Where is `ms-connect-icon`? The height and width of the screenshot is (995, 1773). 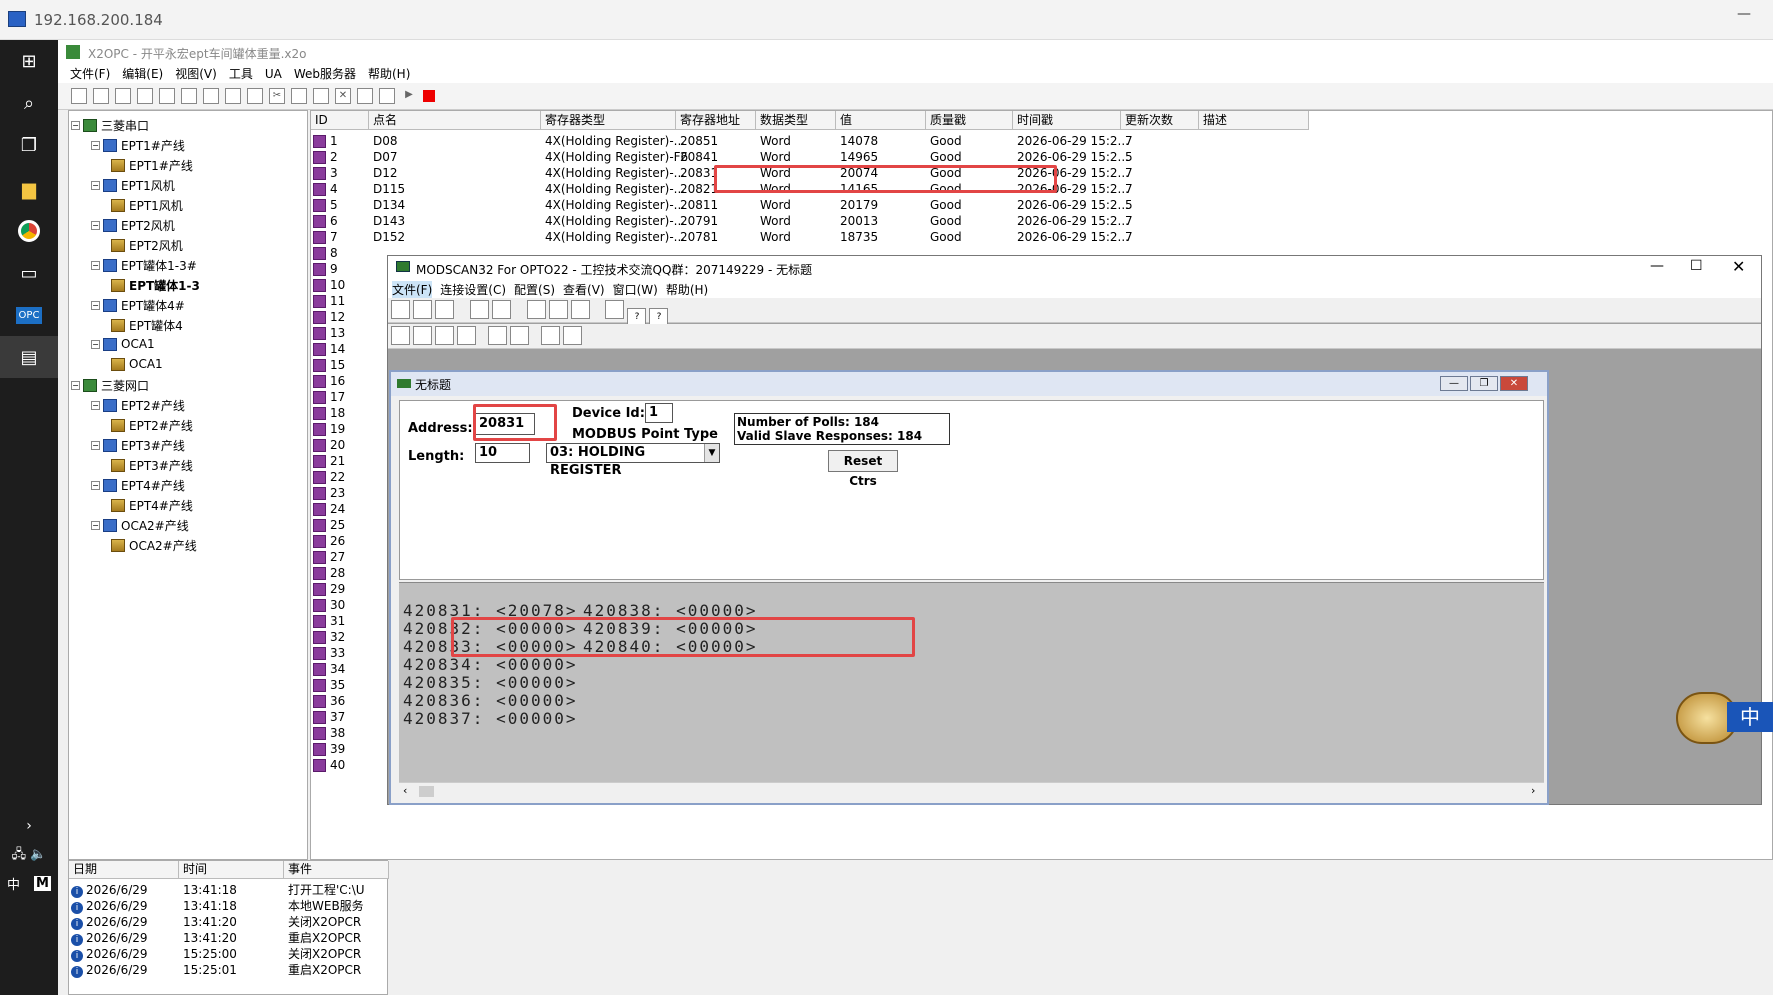
ms-connect-icon is located at coordinates (479, 309).